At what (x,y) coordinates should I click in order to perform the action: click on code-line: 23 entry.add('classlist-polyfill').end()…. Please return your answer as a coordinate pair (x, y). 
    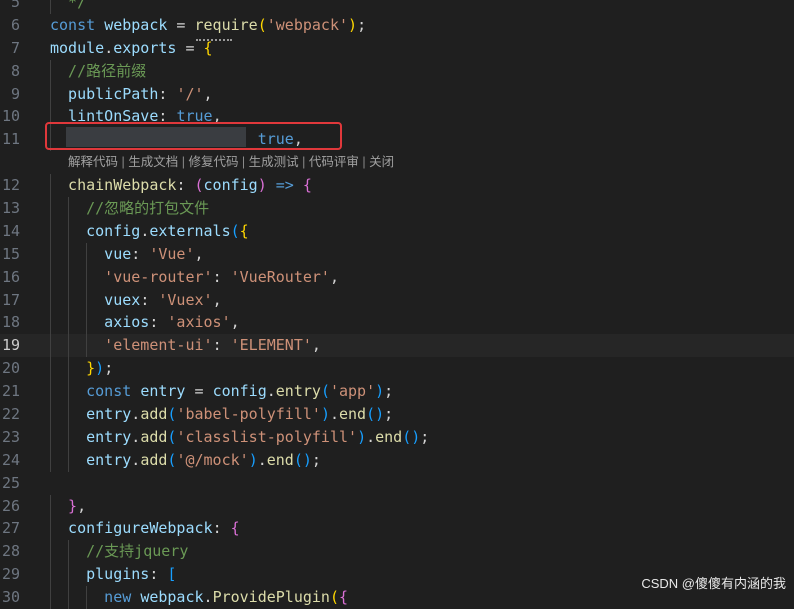
    Looking at the image, I should click on (397, 437).